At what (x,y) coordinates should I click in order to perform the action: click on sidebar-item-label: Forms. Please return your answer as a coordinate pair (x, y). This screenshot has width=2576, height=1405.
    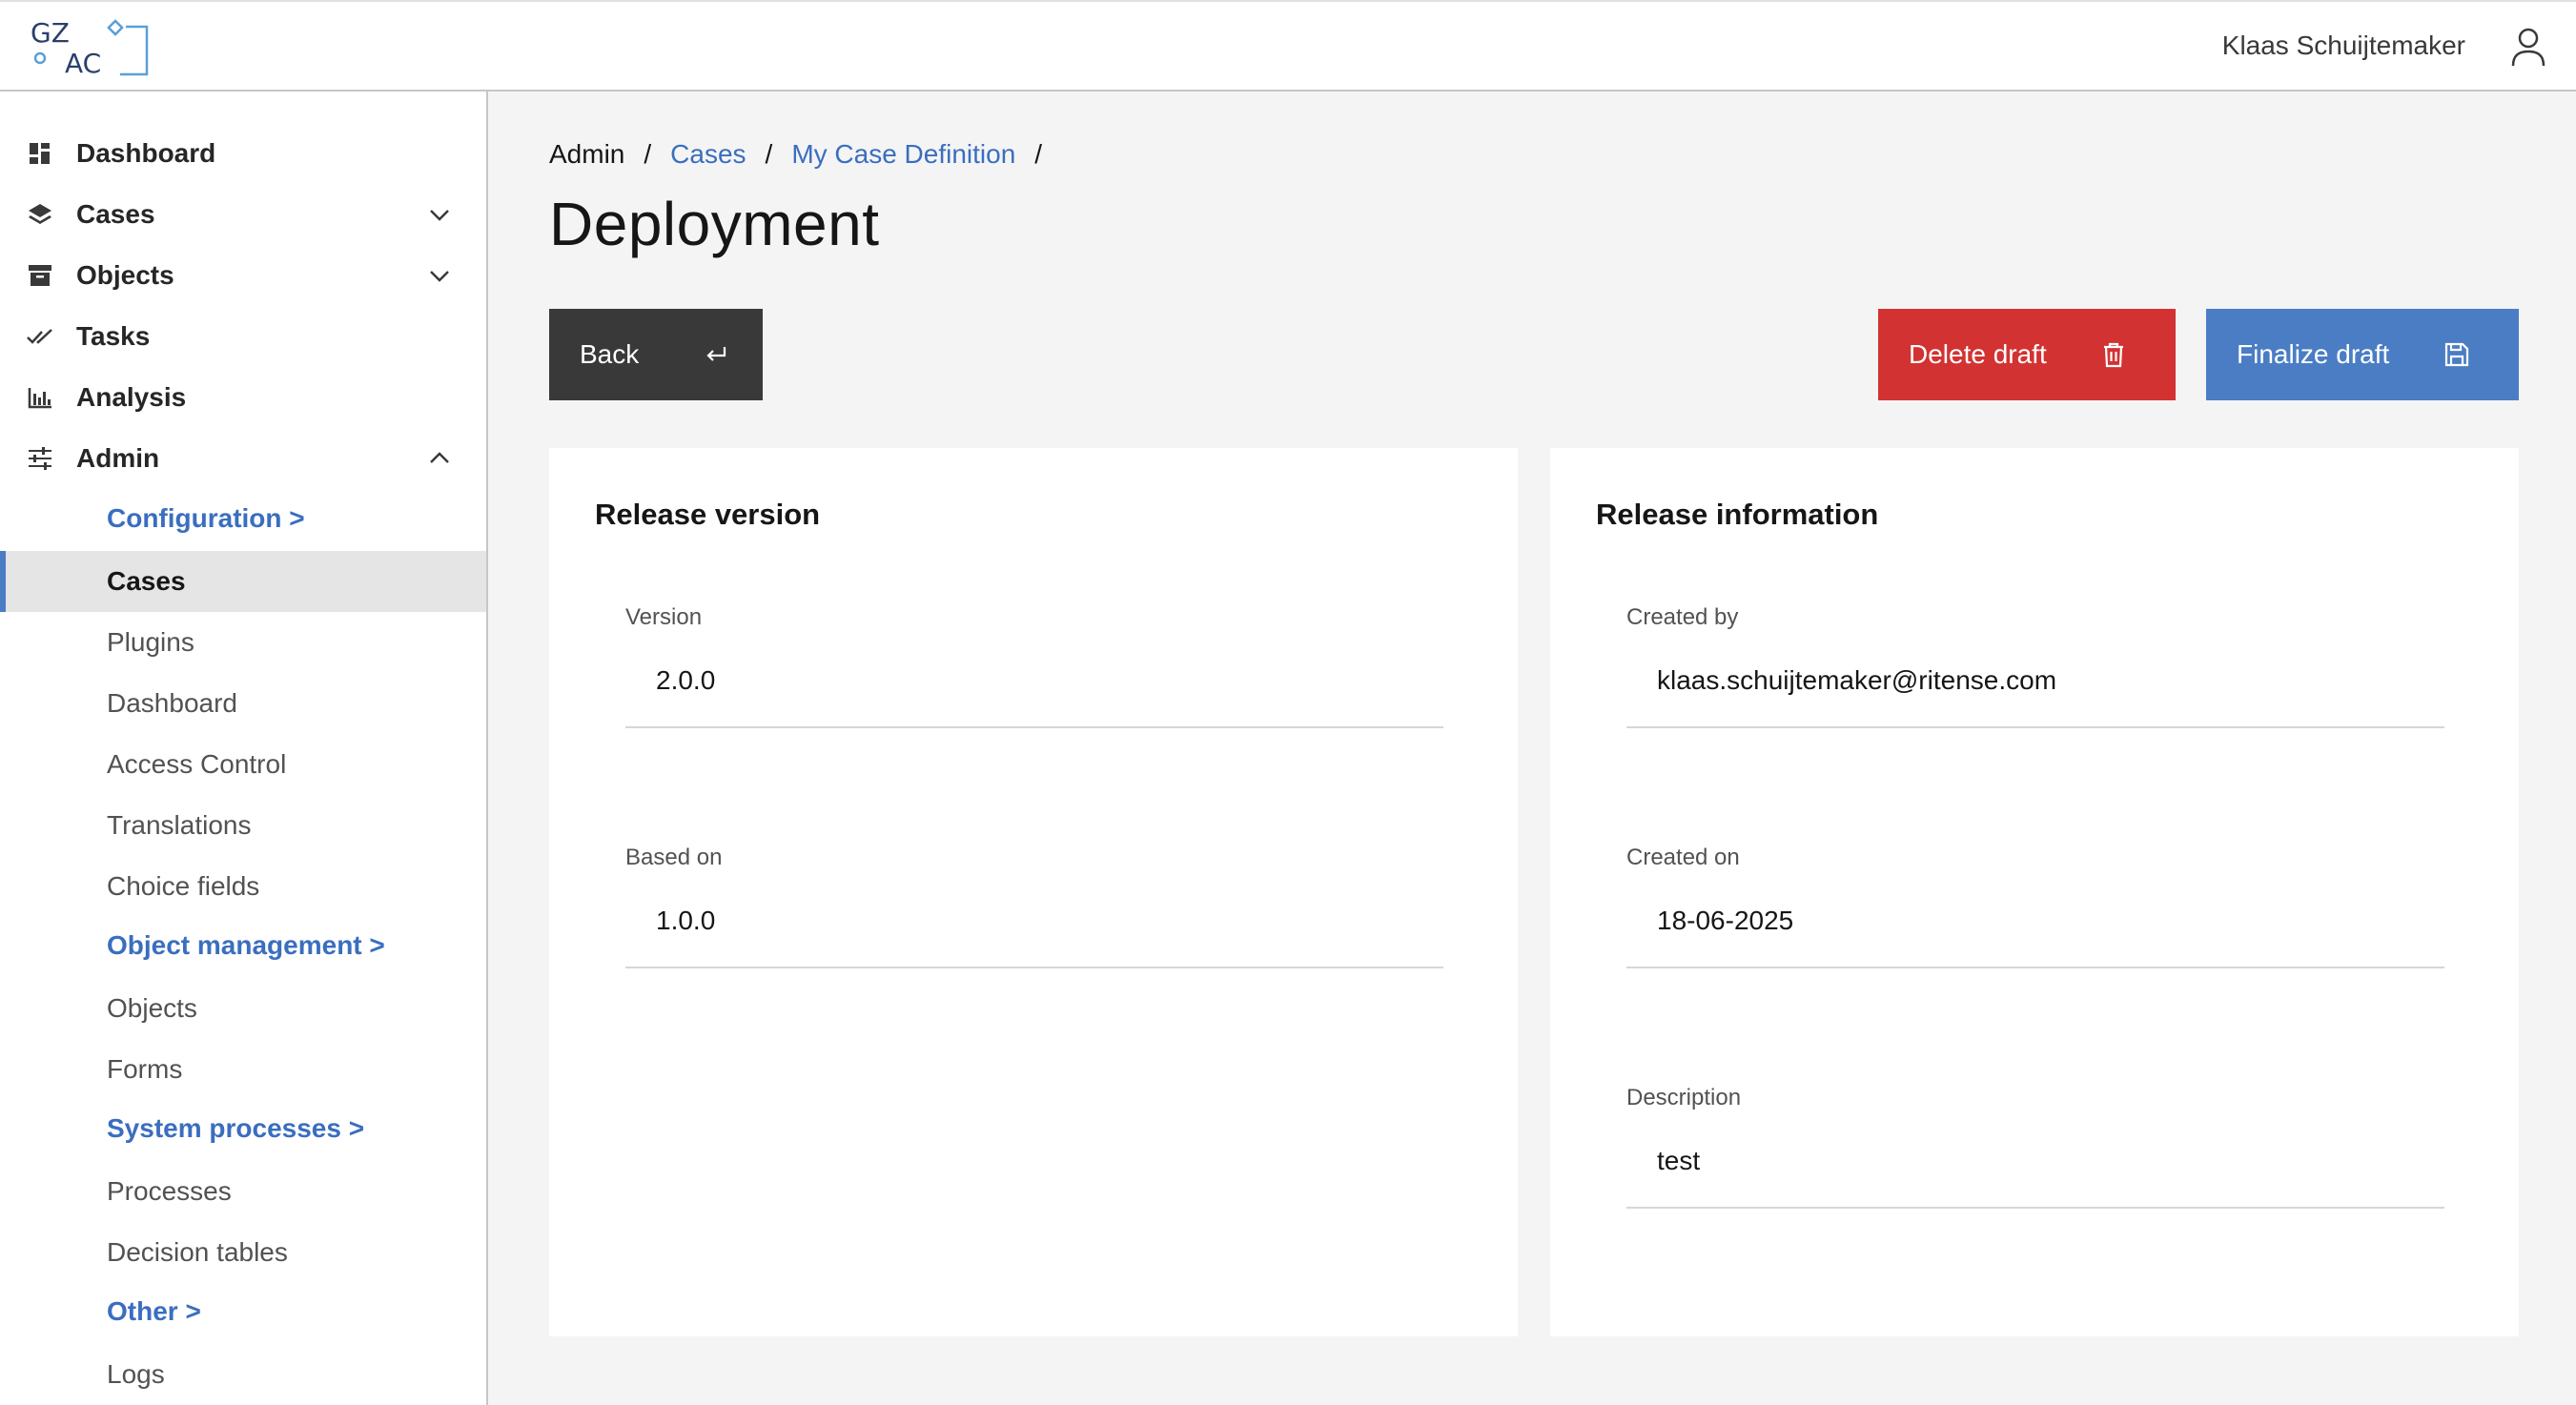
    Looking at the image, I should click on (145, 1069).